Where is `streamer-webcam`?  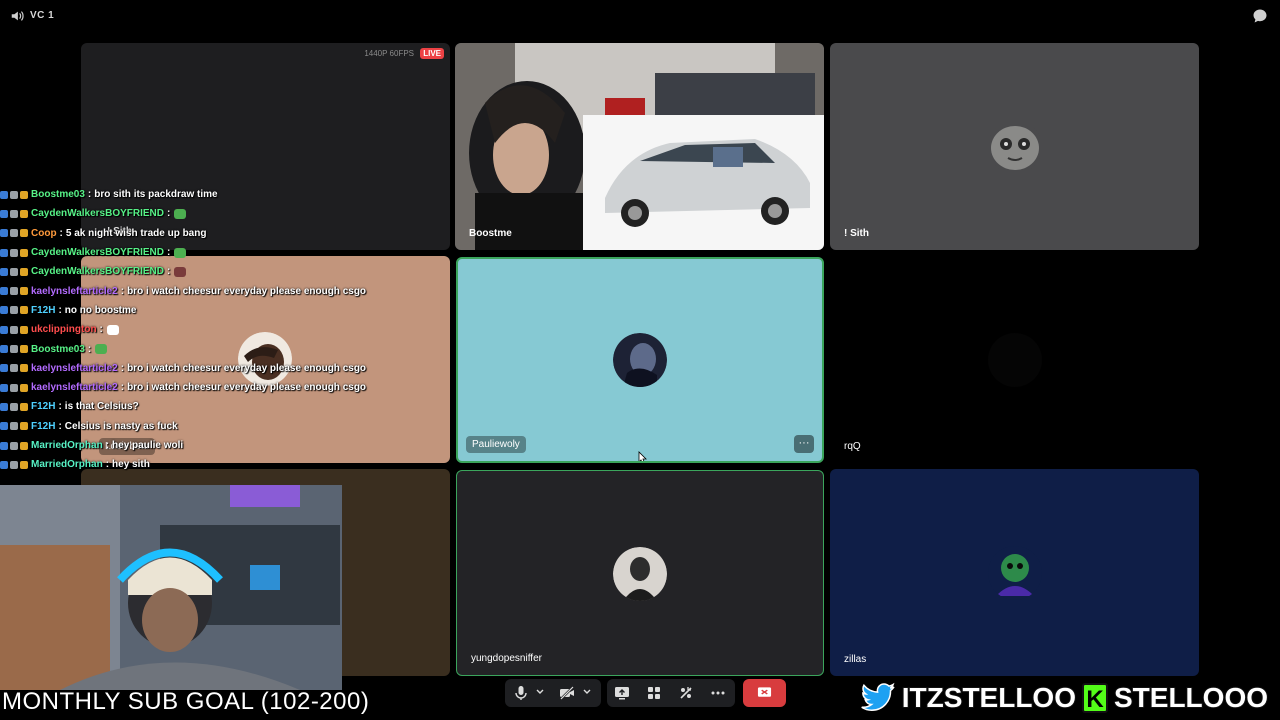 streamer-webcam is located at coordinates (171, 587).